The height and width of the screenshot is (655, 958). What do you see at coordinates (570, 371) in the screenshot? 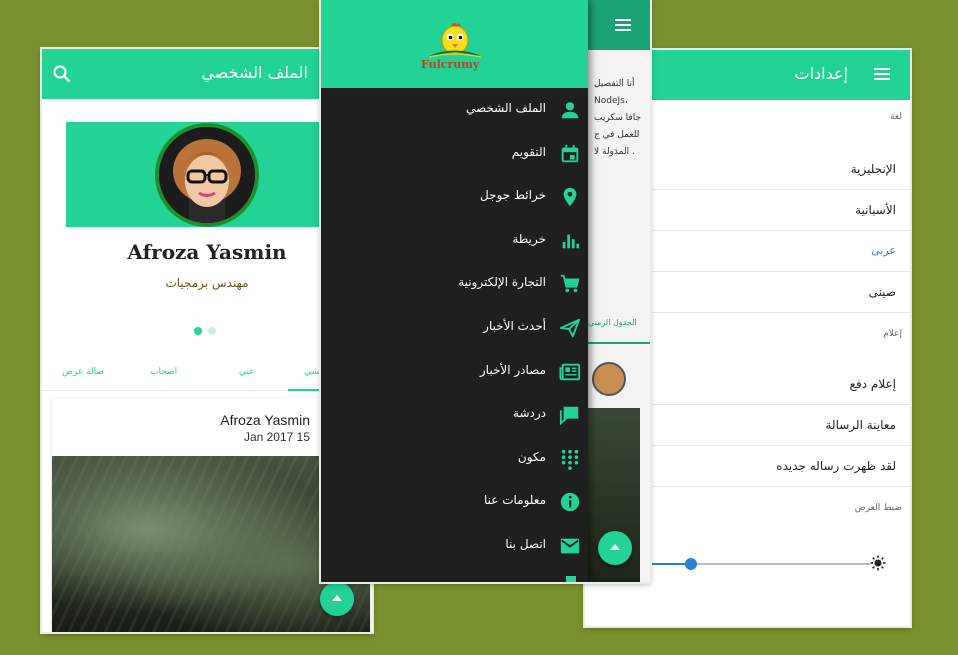
I see `newspaper-icon` at bounding box center [570, 371].